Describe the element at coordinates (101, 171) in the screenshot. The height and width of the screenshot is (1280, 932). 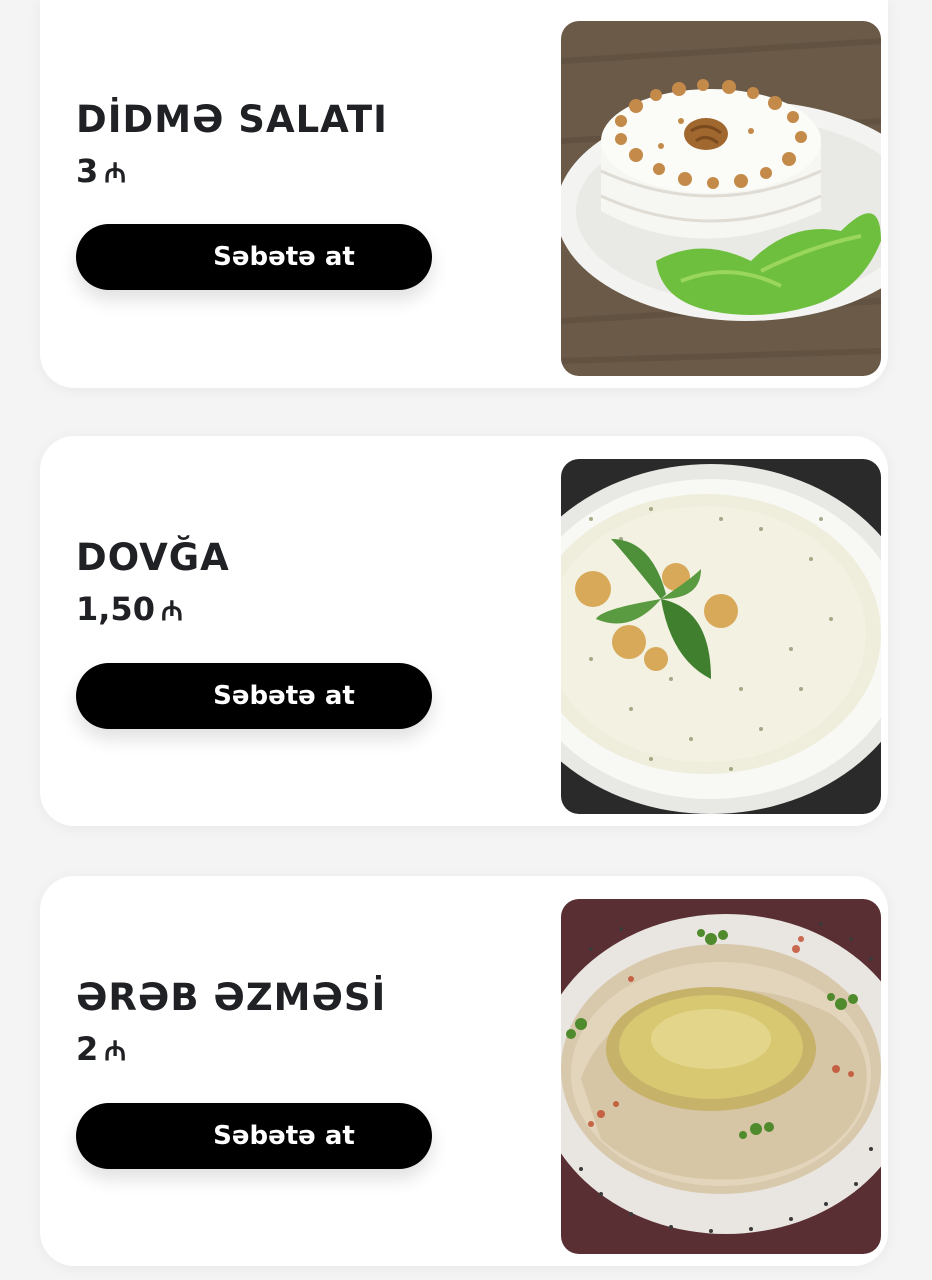
I see `menu-item-price: 3 ₼` at that location.